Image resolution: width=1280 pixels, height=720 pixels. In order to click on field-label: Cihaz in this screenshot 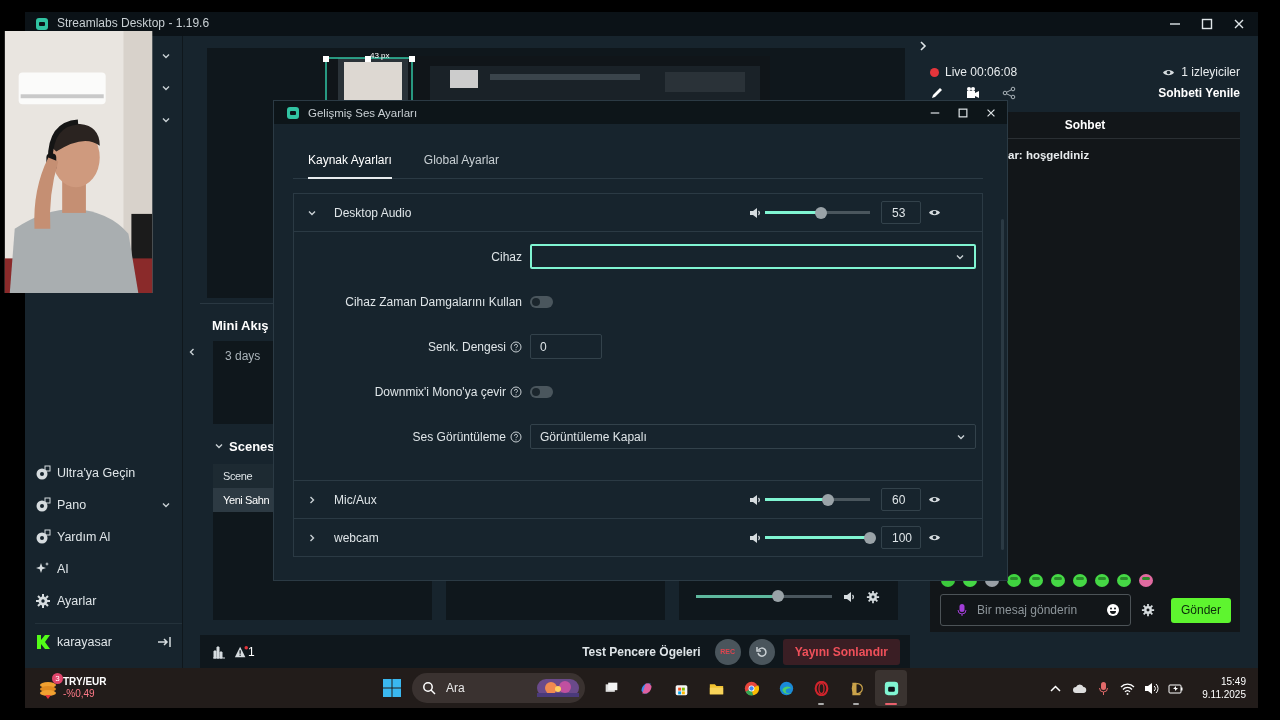, I will do `click(506, 256)`.